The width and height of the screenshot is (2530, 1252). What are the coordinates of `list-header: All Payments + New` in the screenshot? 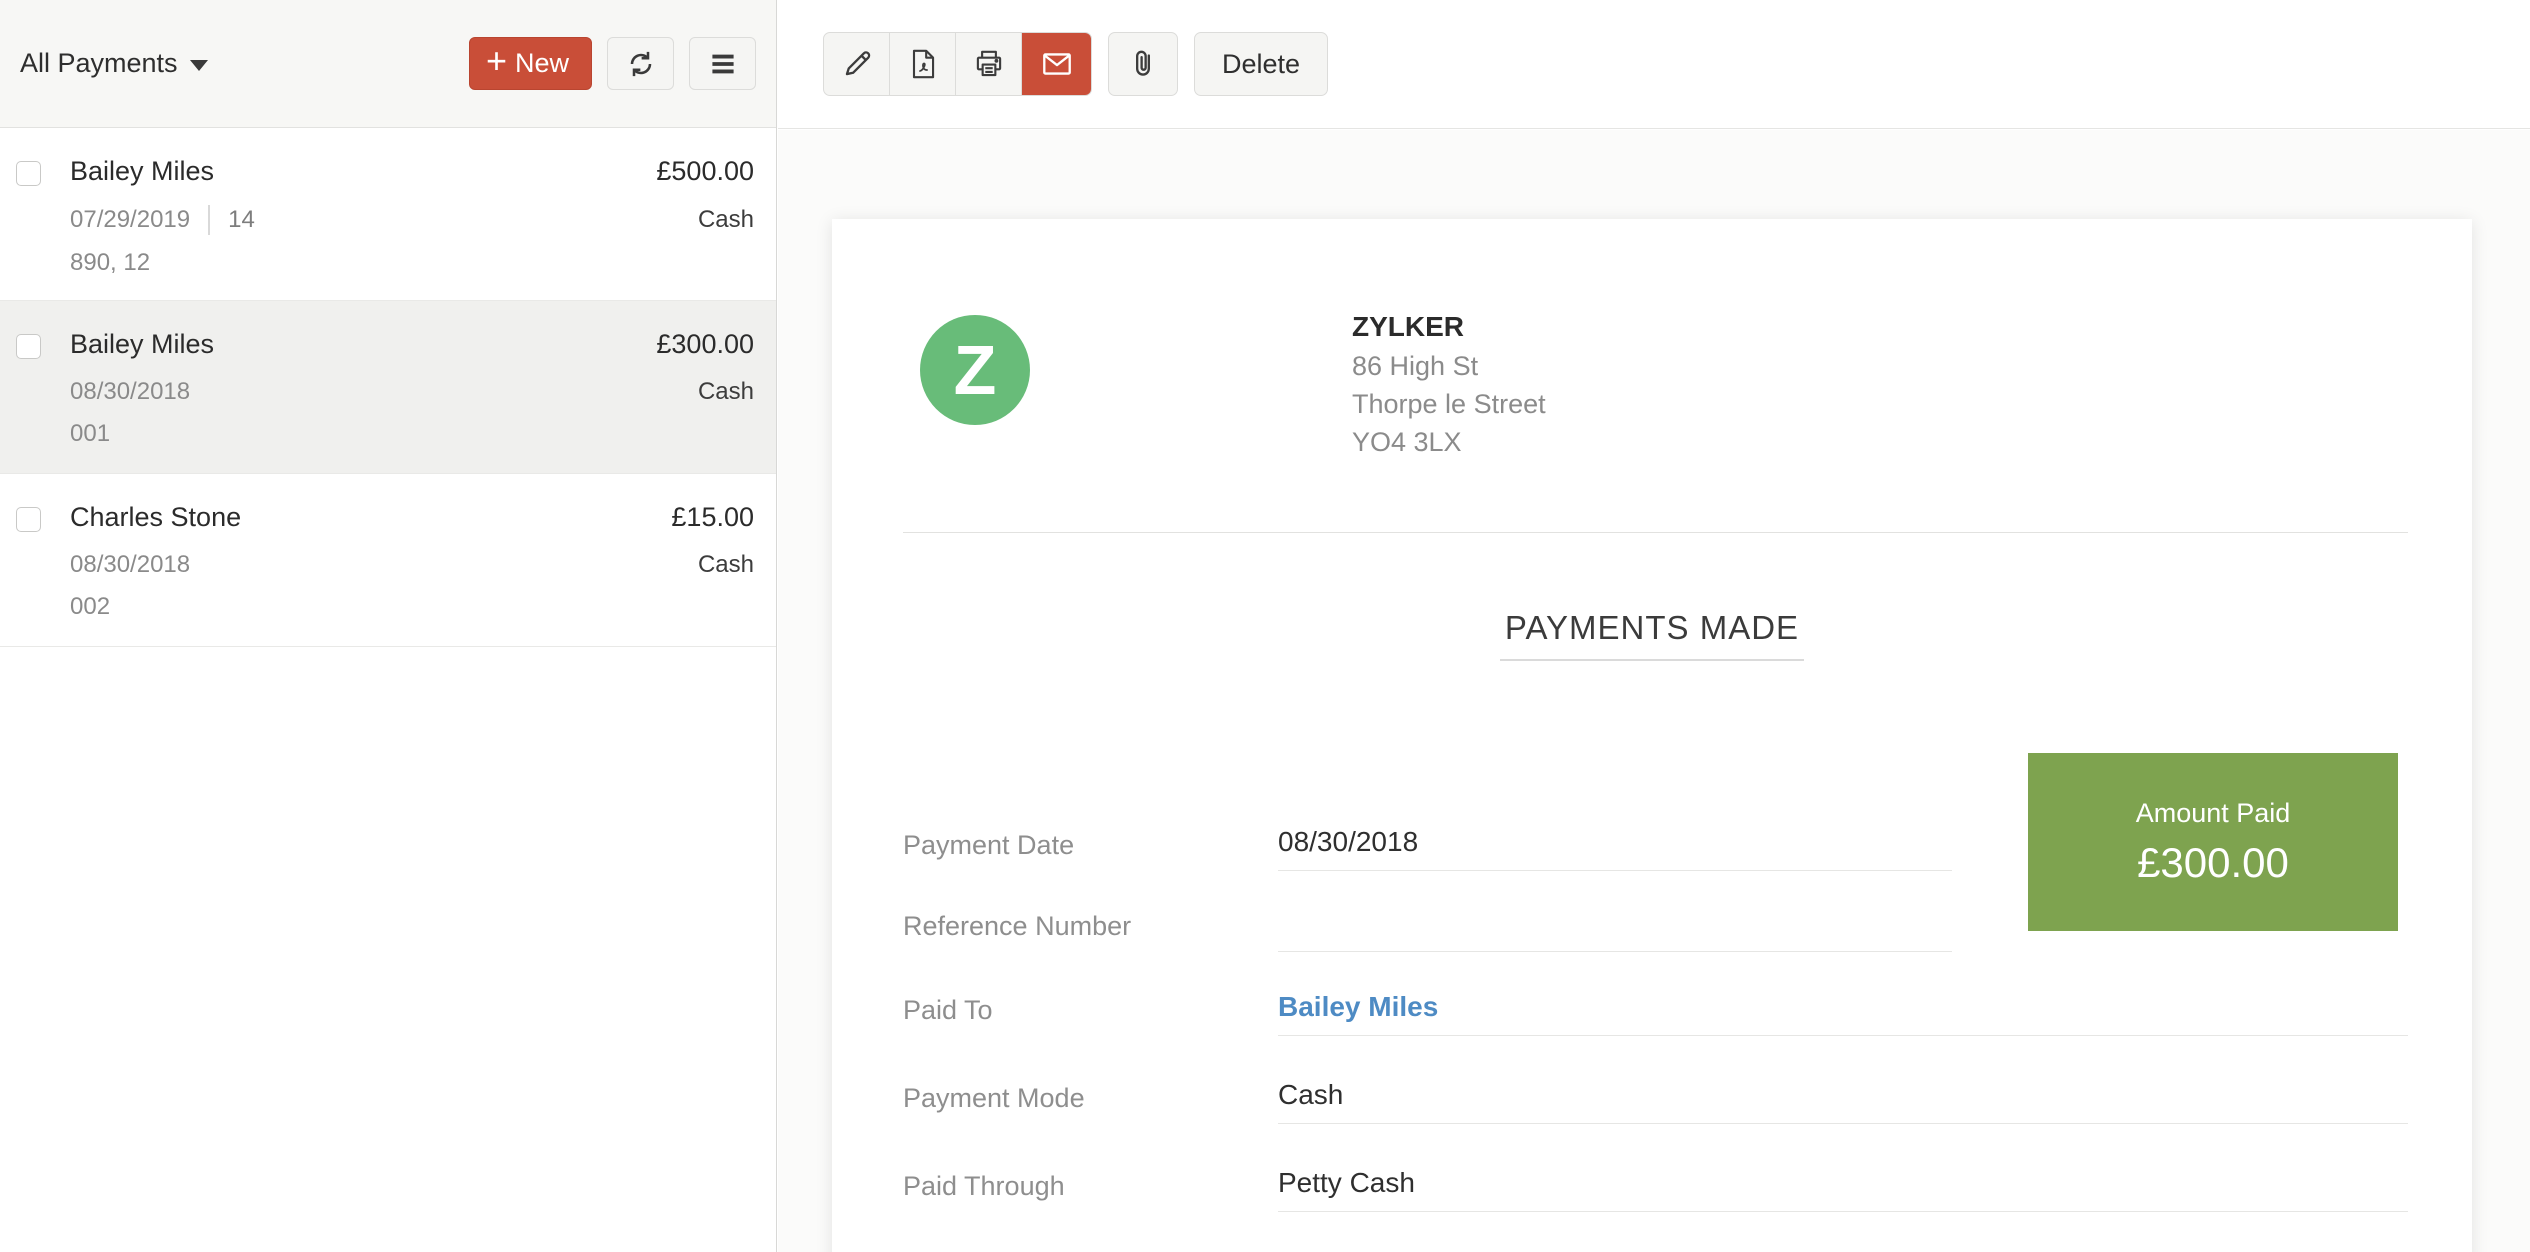 It's located at (388, 64).